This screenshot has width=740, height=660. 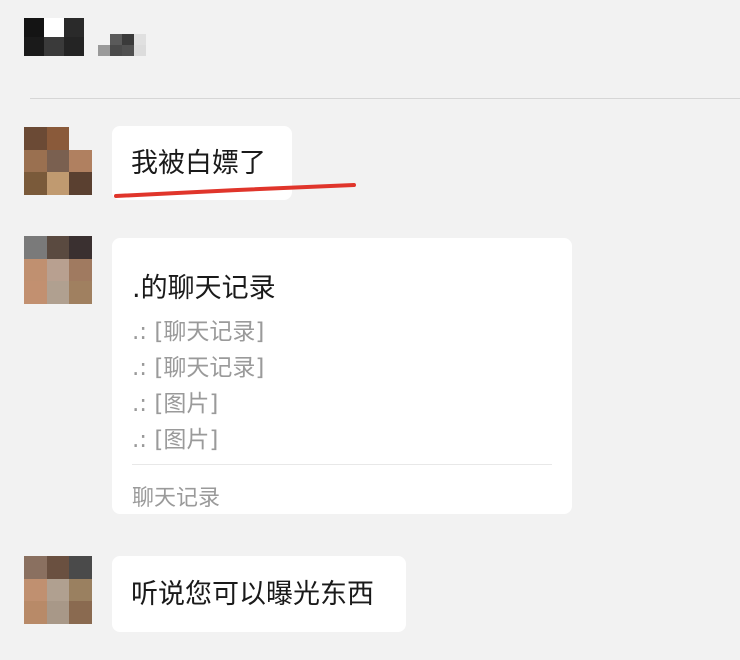 I want to click on forward-card-preview: .: [聊天记录] .: [聊天记录] .: [图片] .: [图片], so click(x=198, y=386).